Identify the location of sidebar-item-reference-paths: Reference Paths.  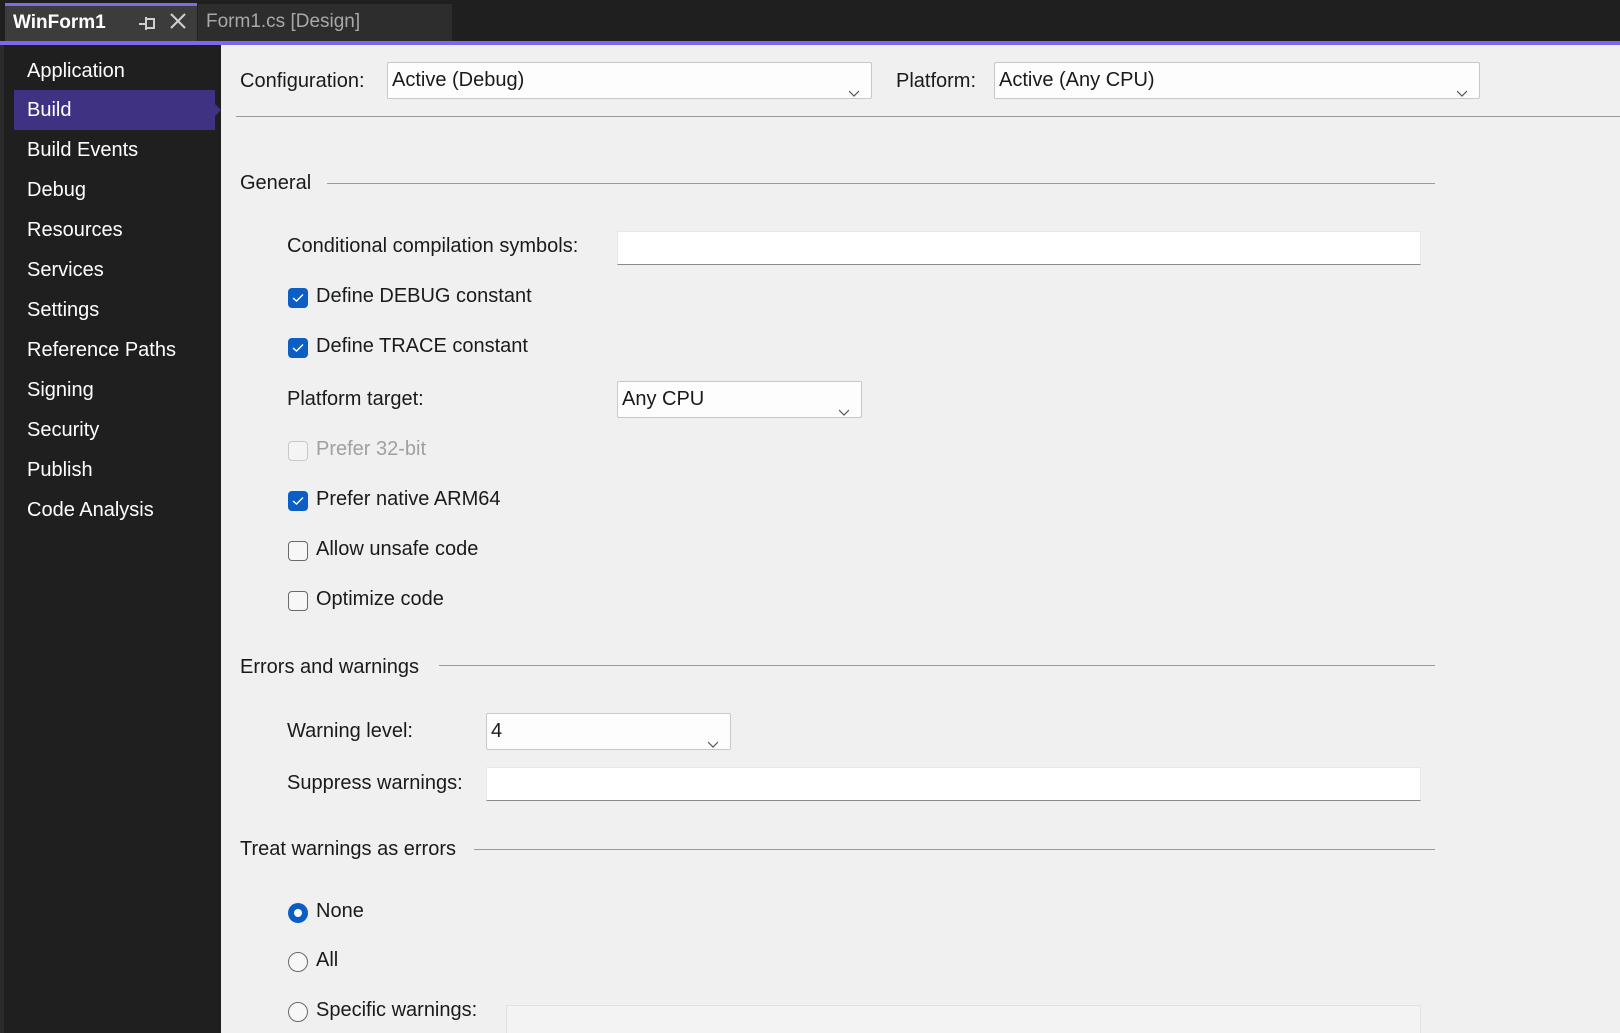
(114, 350).